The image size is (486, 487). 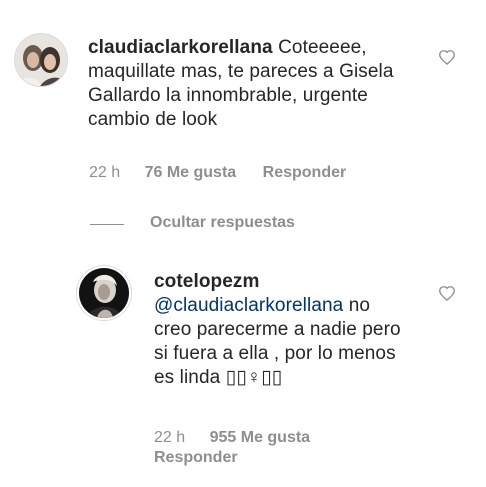 What do you see at coordinates (260, 437) in the screenshot?
I see `reply-likes: 955 Me gusta` at bounding box center [260, 437].